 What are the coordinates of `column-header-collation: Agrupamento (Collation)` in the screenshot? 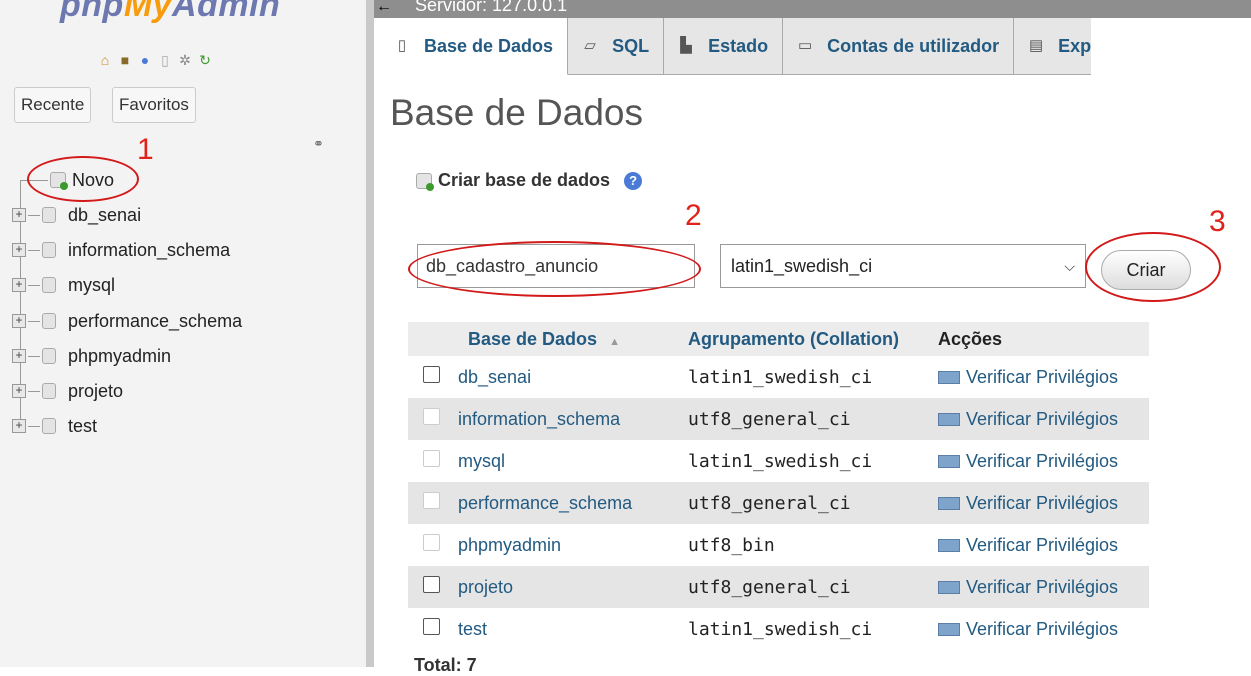 It's located at (813, 339).